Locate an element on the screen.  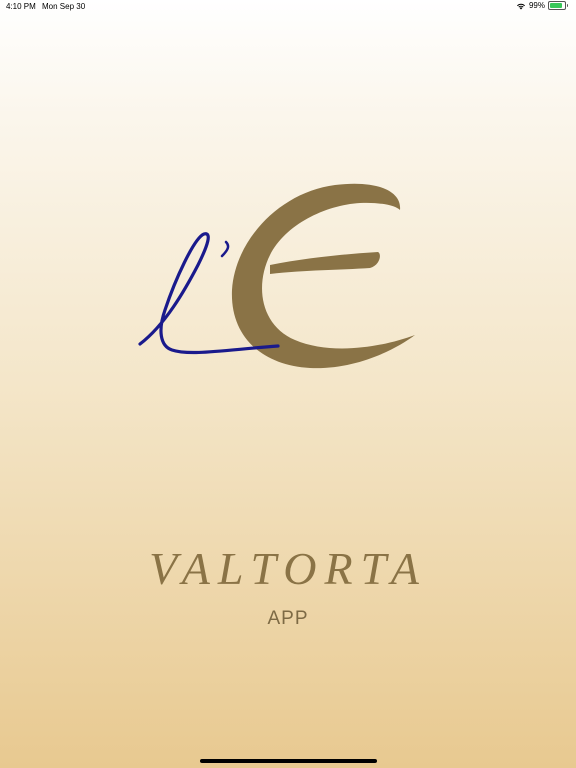
logo-e-crossbar is located at coordinates (325, 263).